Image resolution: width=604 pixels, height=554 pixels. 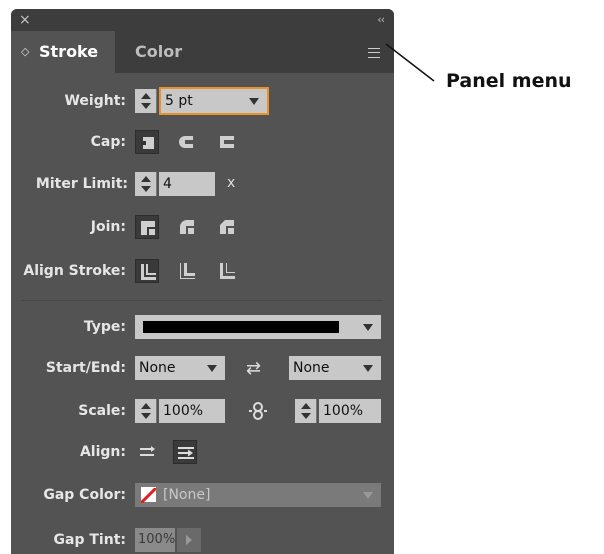 What do you see at coordinates (95, 101) in the screenshot?
I see `weight-label: Weight:` at bounding box center [95, 101].